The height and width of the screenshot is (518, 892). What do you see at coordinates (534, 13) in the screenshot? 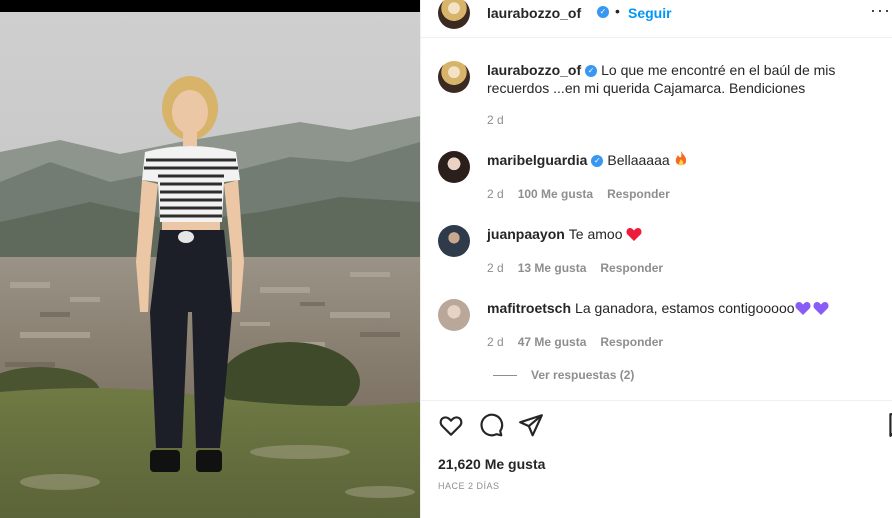
I see `author-username: laurabozzo_of` at bounding box center [534, 13].